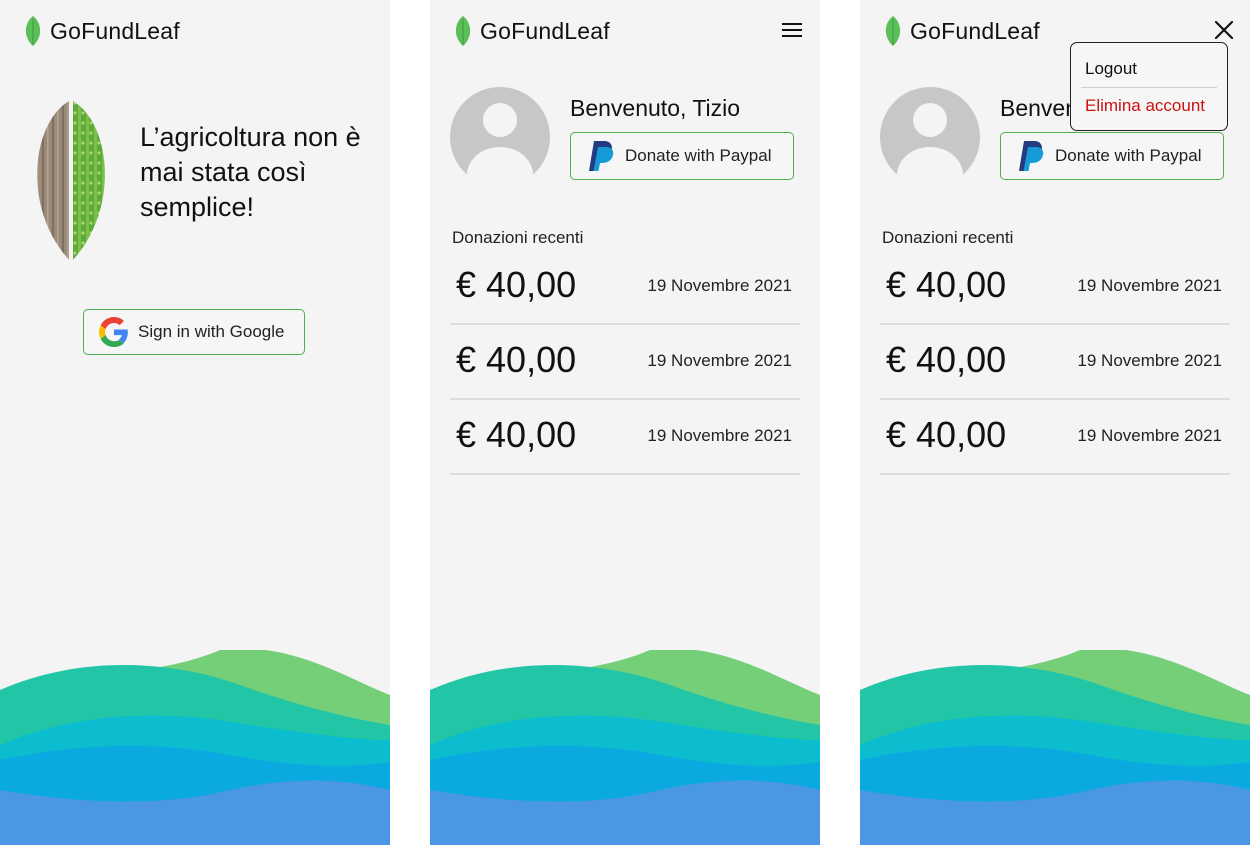  I want to click on account-menu-dropdown: Logout Elimina account, so click(1149, 86).